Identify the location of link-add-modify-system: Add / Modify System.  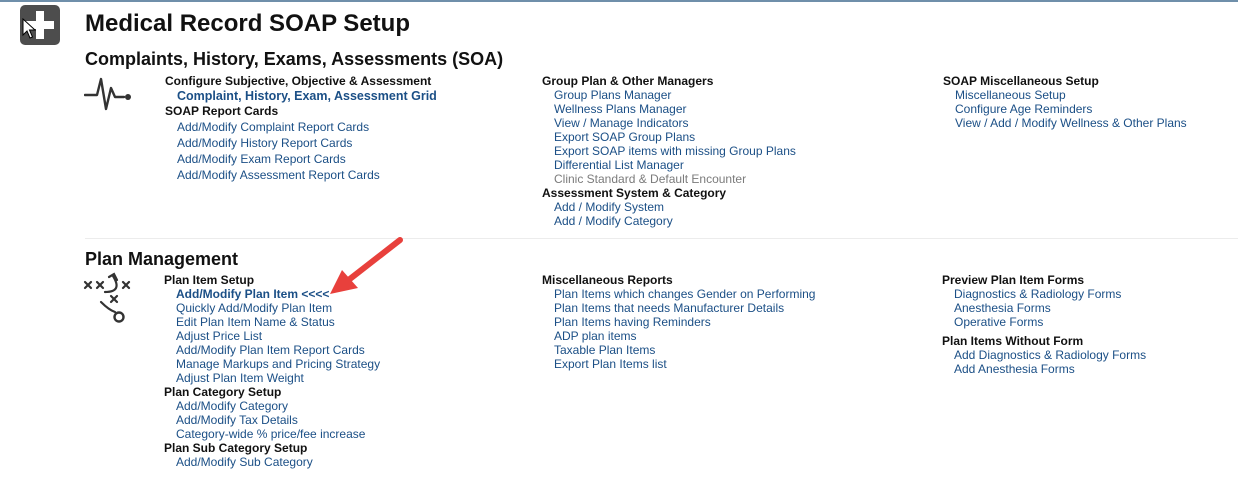
(669, 207).